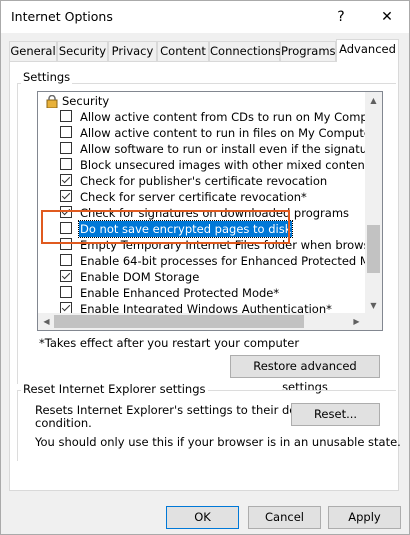 Image resolution: width=410 pixels, height=535 pixels. Describe the element at coordinates (47, 77) in the screenshot. I see `settings-group-label: Settings` at that location.